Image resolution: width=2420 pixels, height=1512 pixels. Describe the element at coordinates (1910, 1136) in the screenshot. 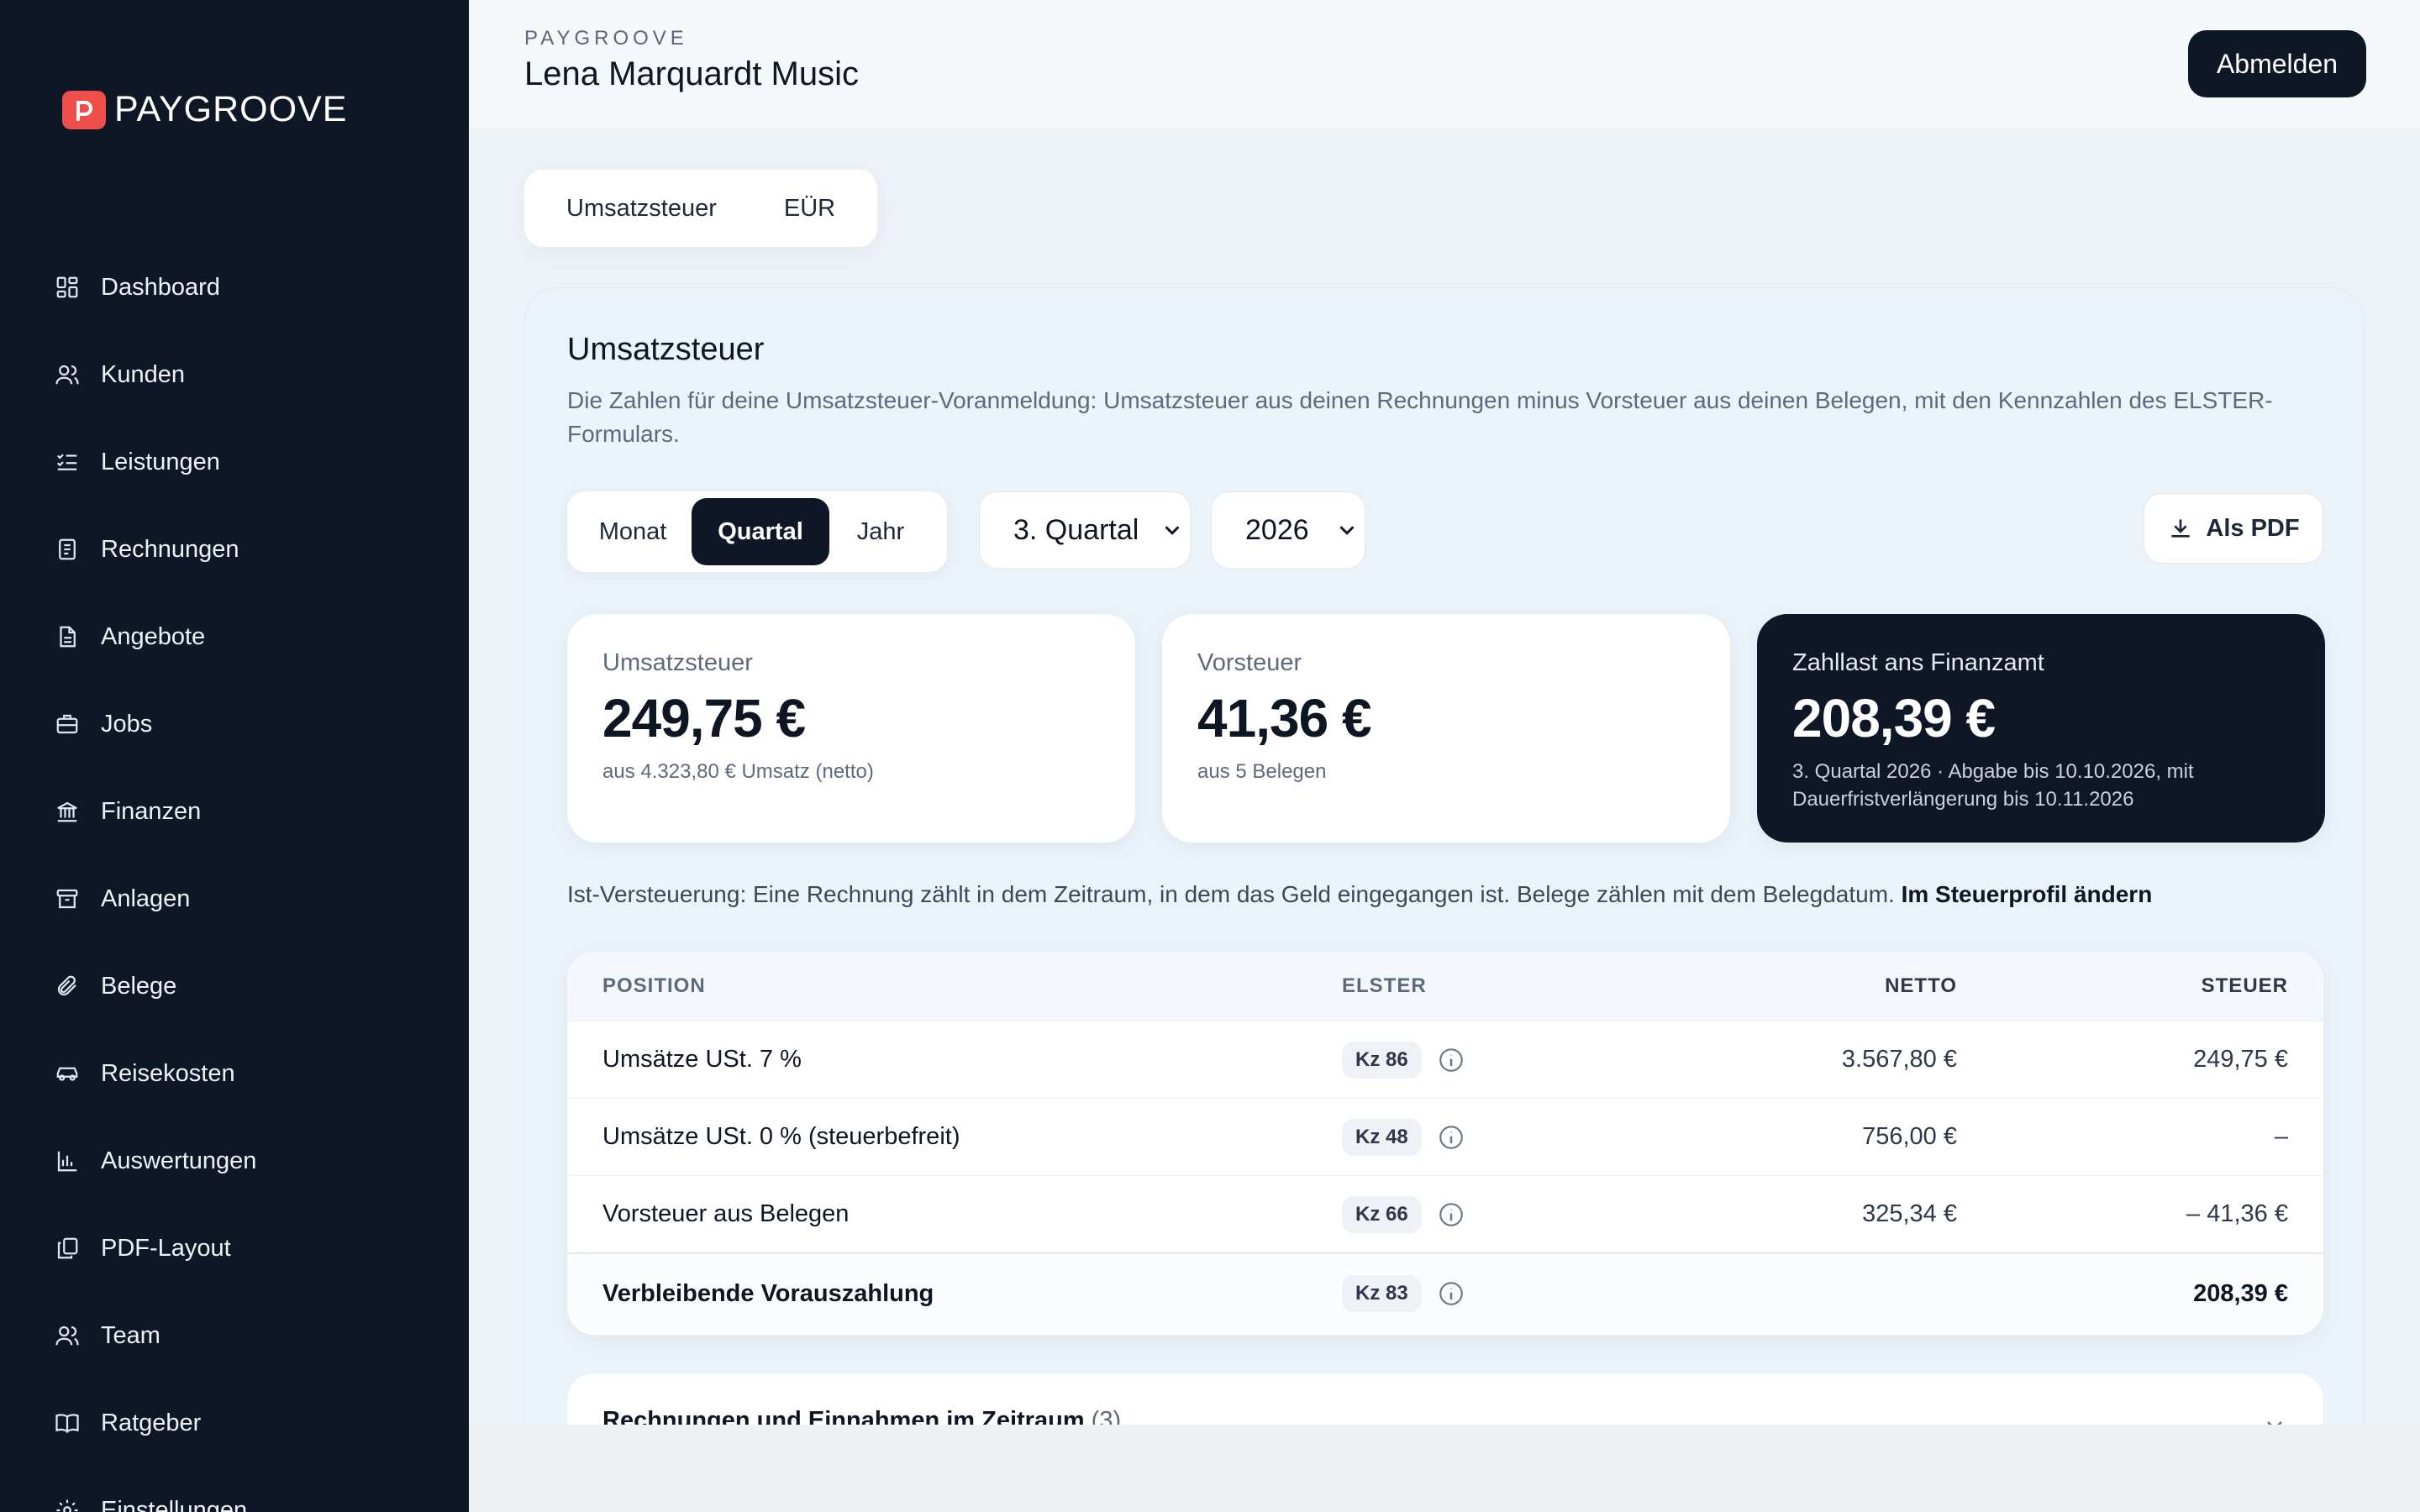

I see `row-netto: 756,00 €` at that location.